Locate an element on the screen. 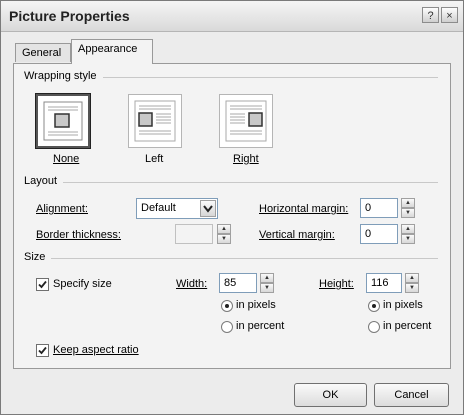  wrap-none-option is located at coordinates (63, 121).